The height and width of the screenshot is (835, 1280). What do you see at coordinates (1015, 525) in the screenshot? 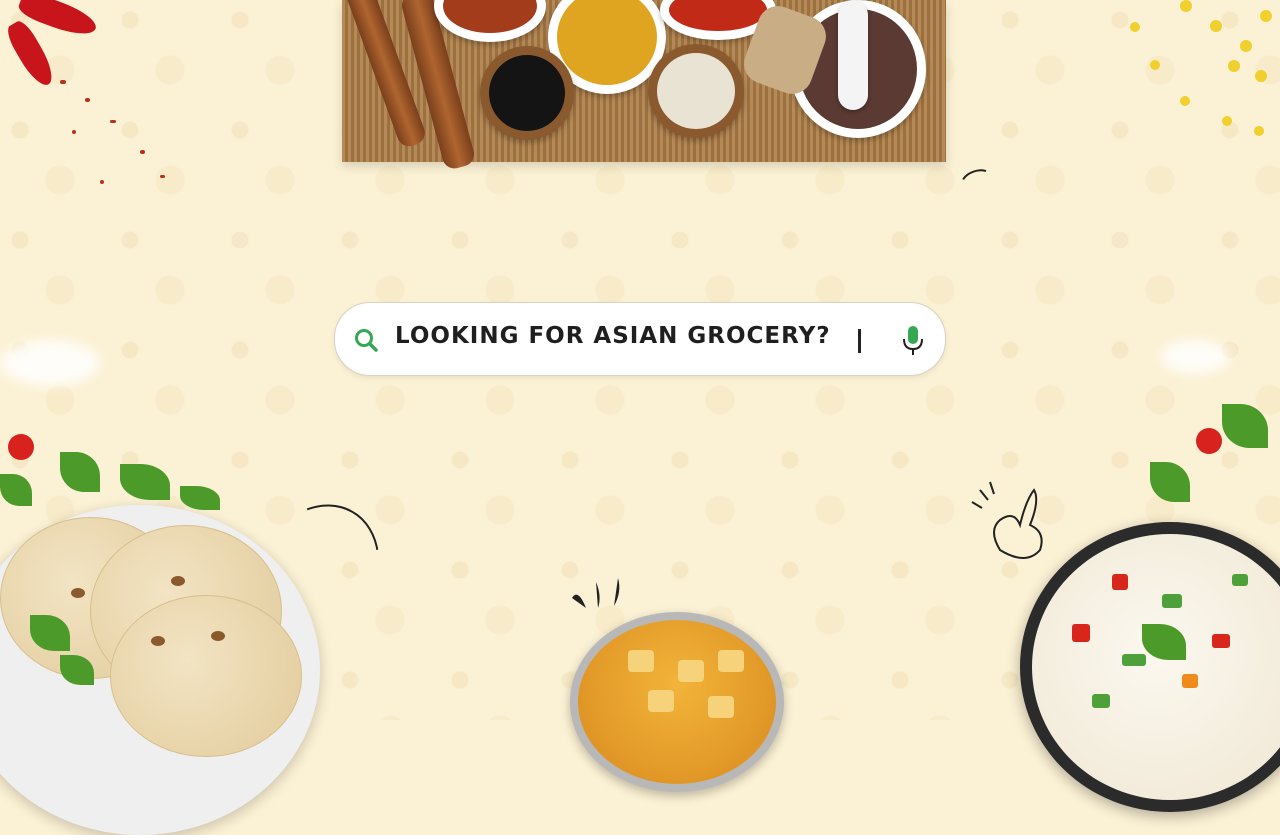
I see `ok-hand-doodle` at bounding box center [1015, 525].